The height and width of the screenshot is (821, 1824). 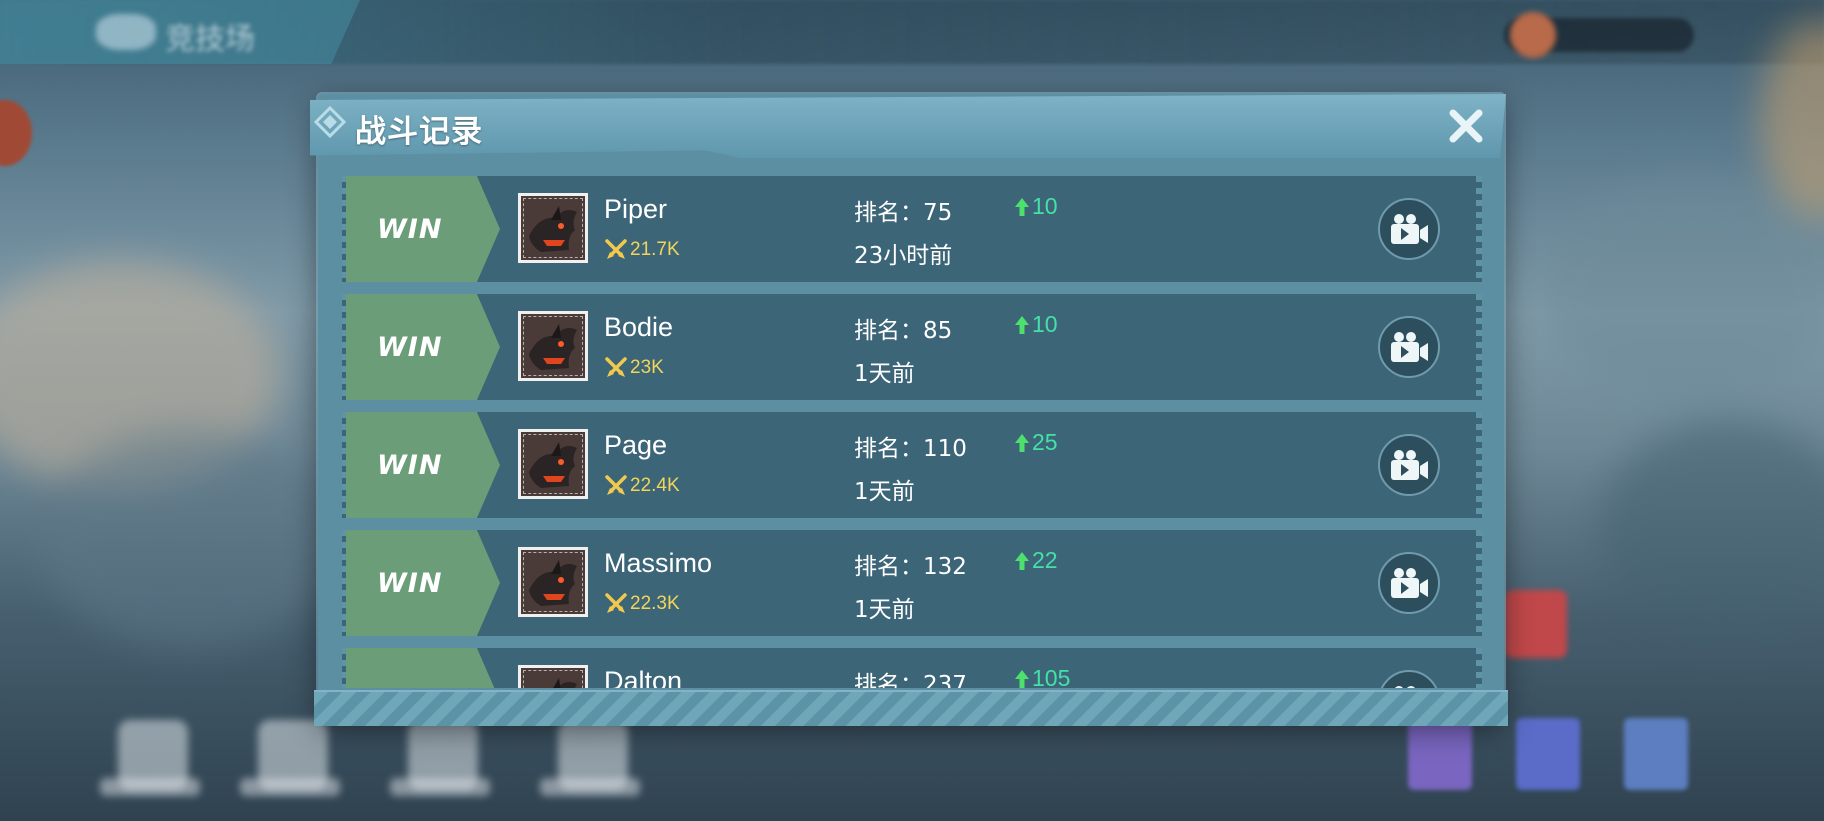 What do you see at coordinates (1045, 442) in the screenshot?
I see `rank-change-value: 25` at bounding box center [1045, 442].